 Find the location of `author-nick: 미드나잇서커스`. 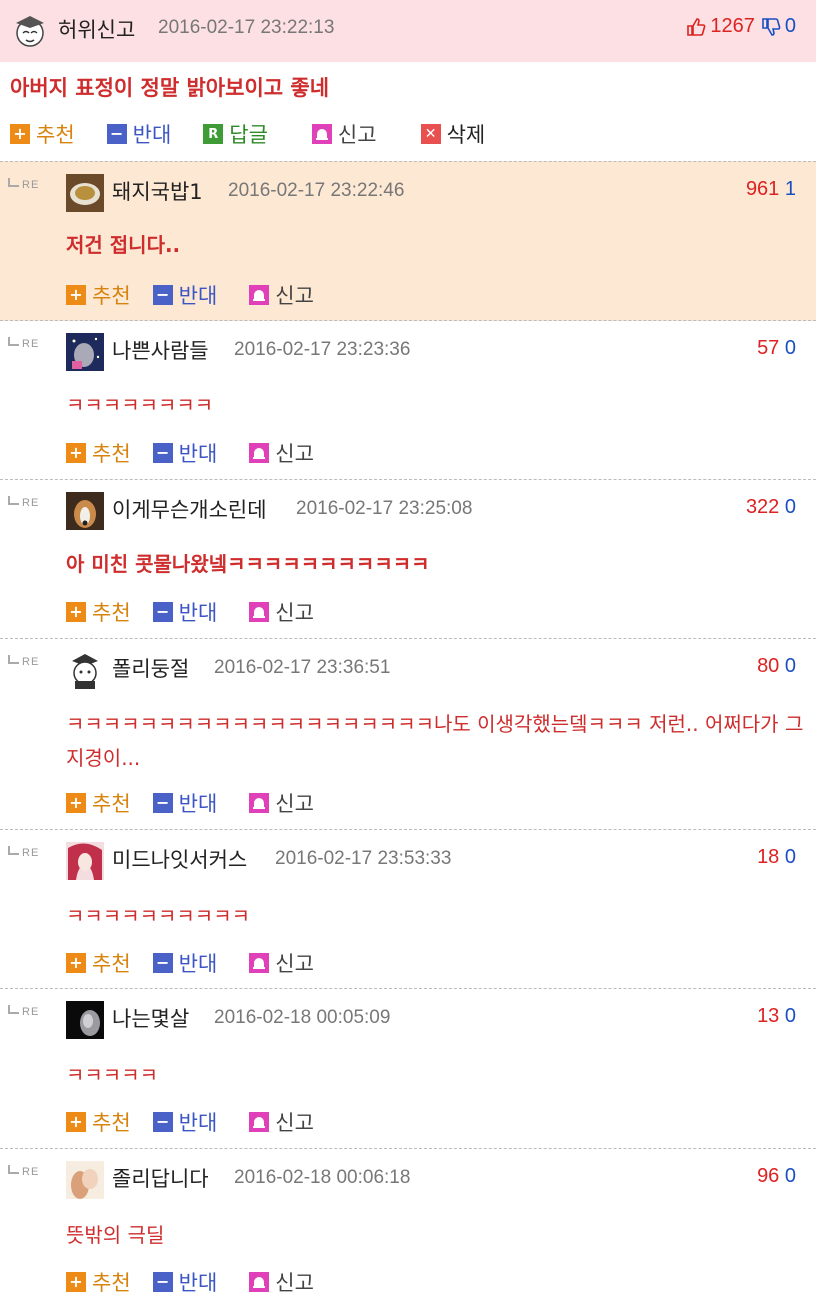

author-nick: 미드나잇서커스 is located at coordinates (179, 859).